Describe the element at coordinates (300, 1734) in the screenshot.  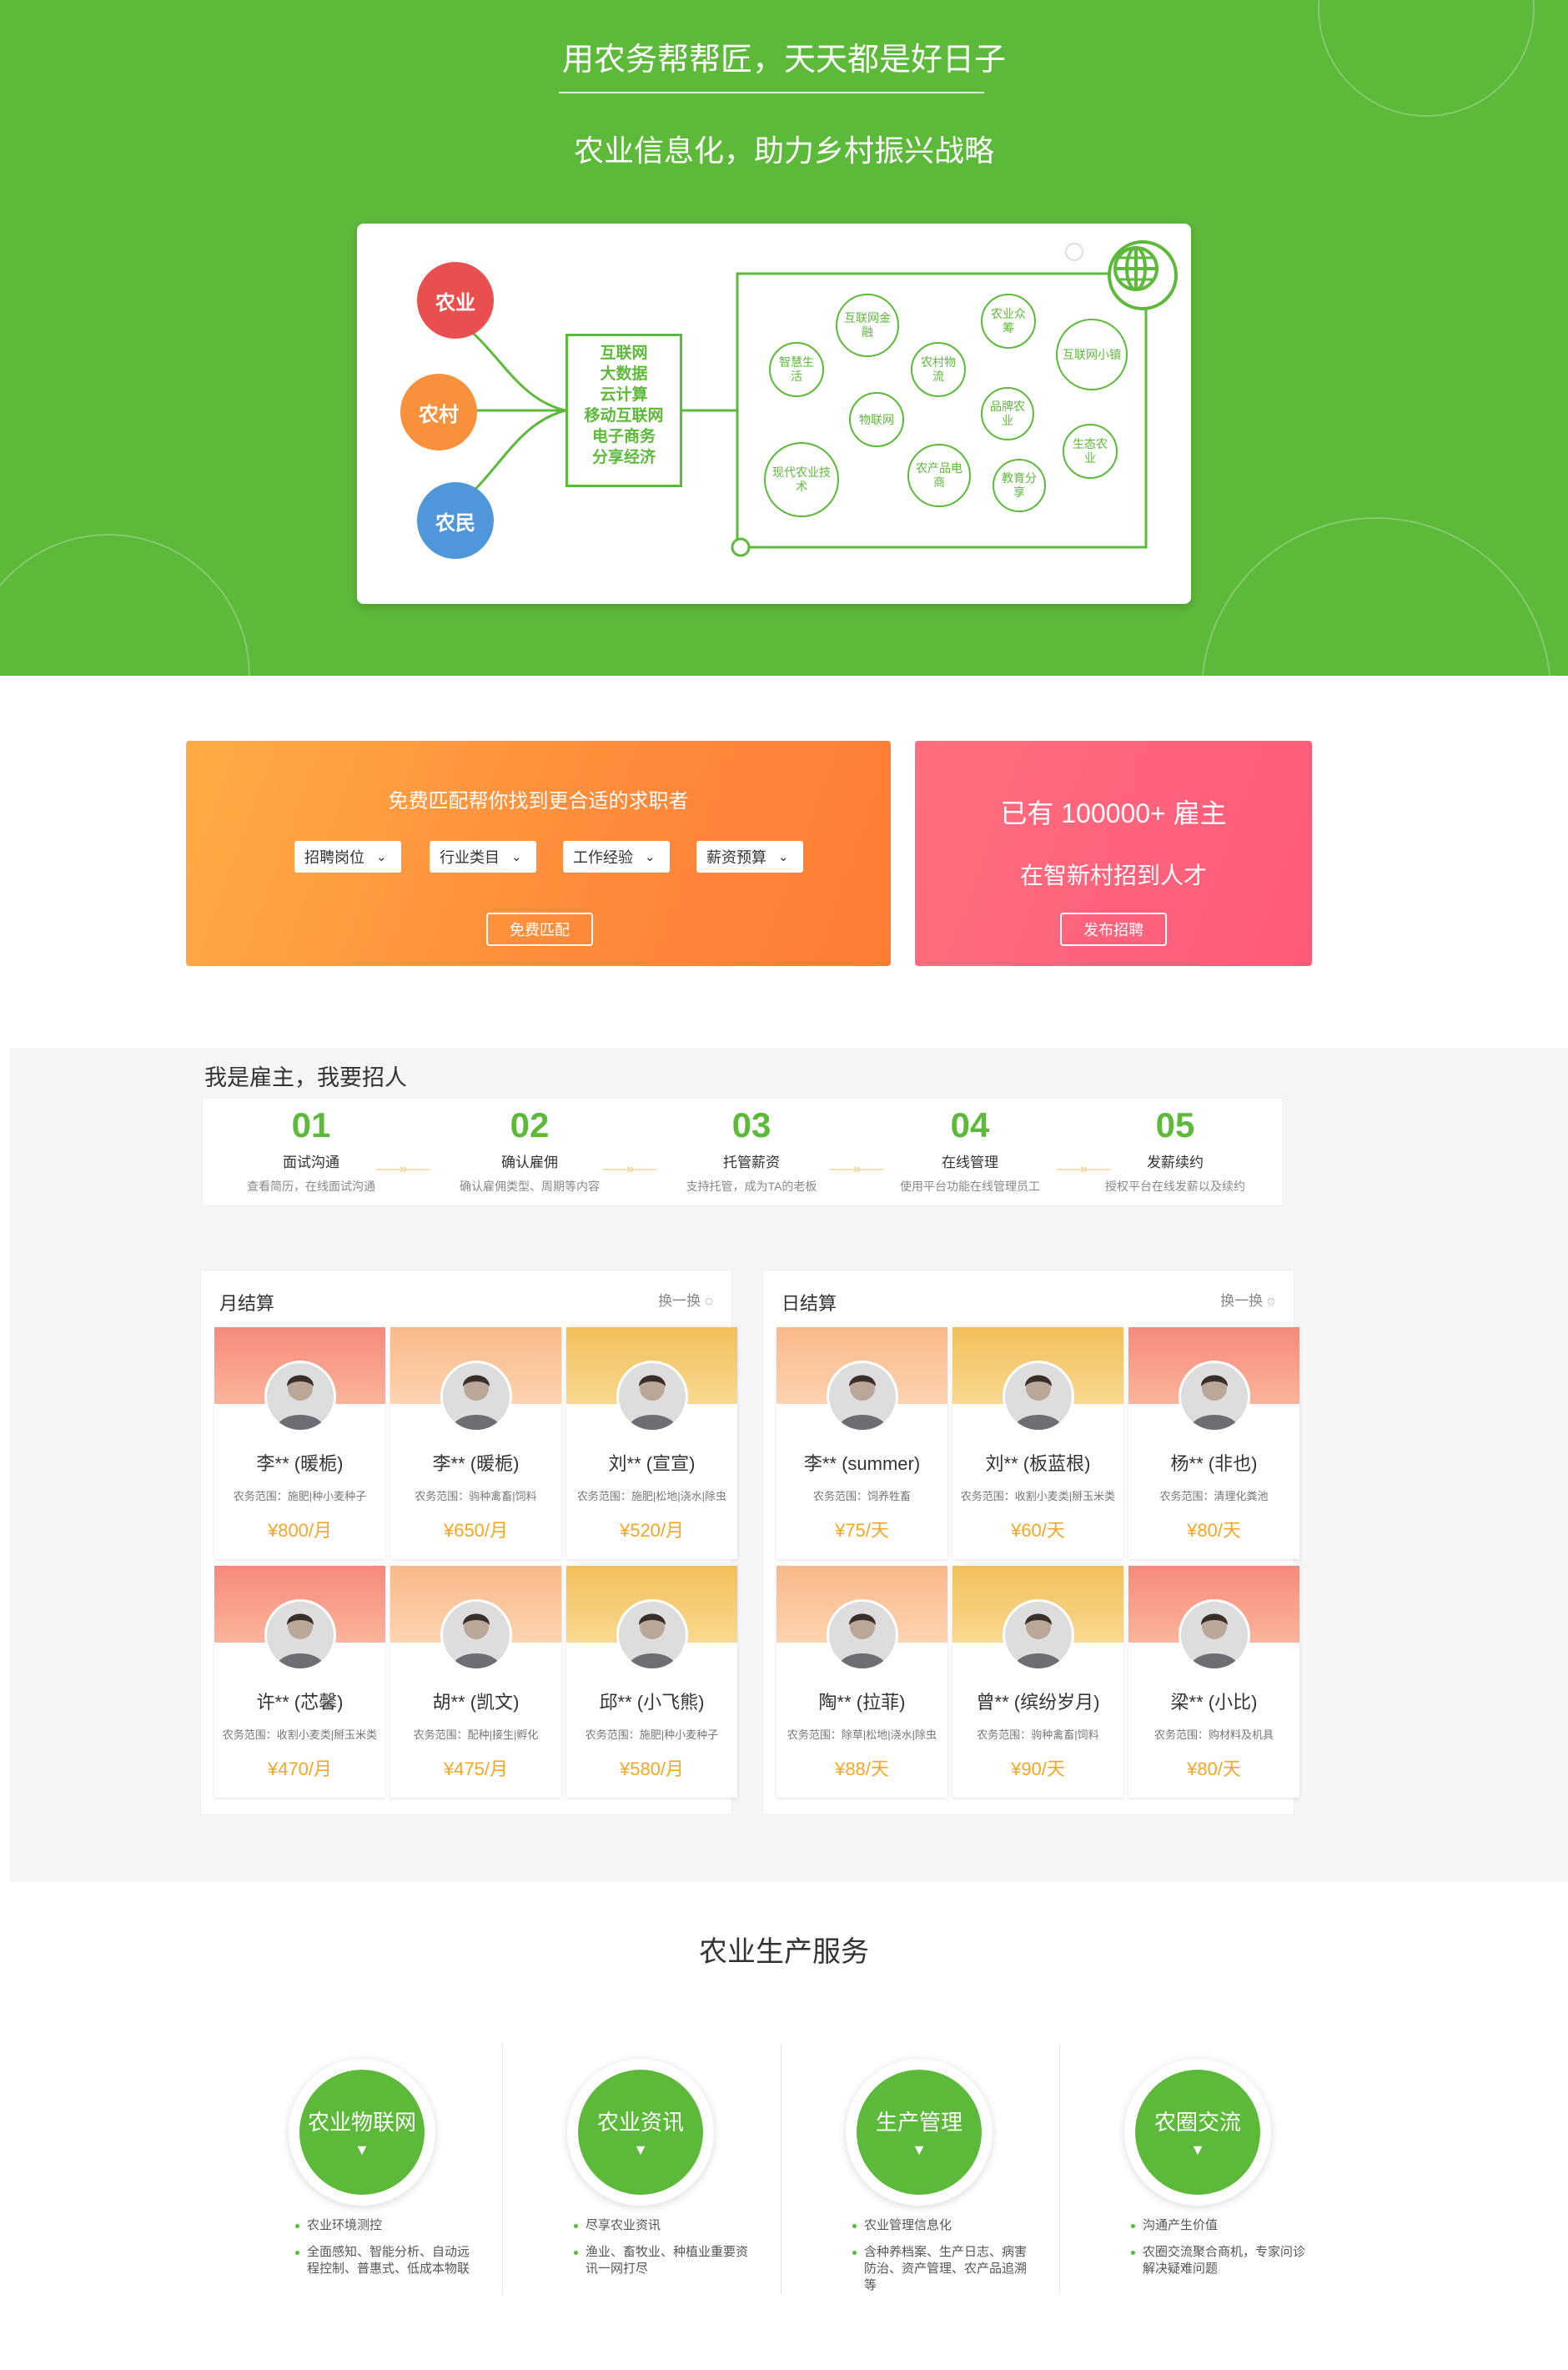
I see `worker-scope: 农务范围：收割小麦类|掰玉米类` at that location.